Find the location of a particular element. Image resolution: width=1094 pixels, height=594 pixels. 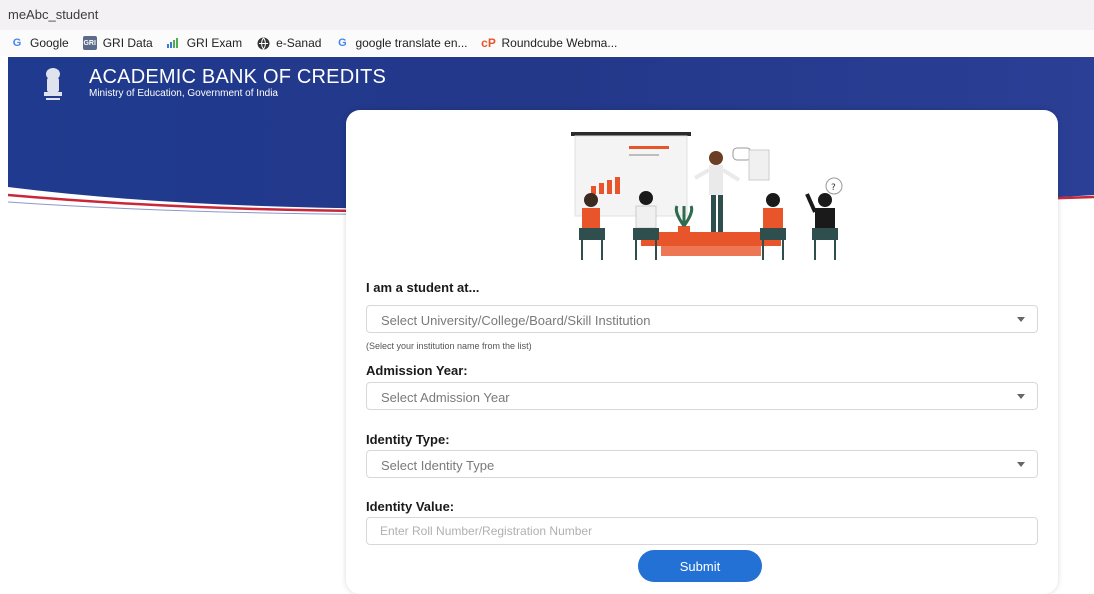

bookmark-label: e-Sanad is located at coordinates (299, 43).